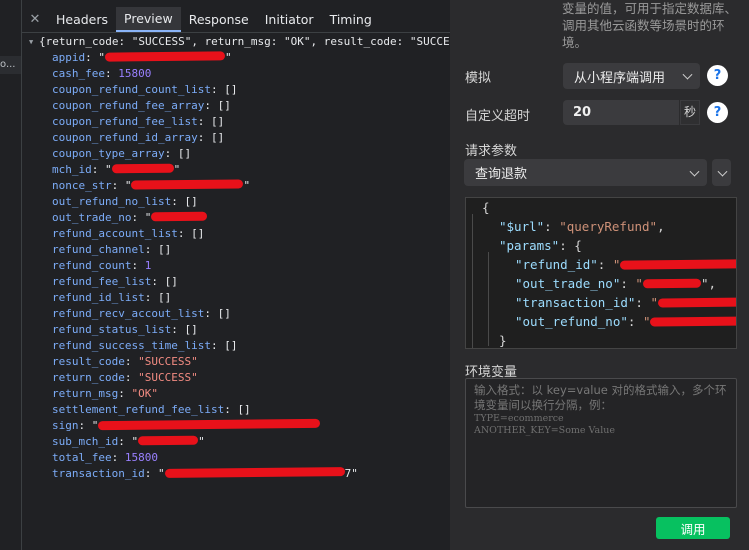  Describe the element at coordinates (108, 153) in the screenshot. I see `json-key: coupon_type_array` at that location.